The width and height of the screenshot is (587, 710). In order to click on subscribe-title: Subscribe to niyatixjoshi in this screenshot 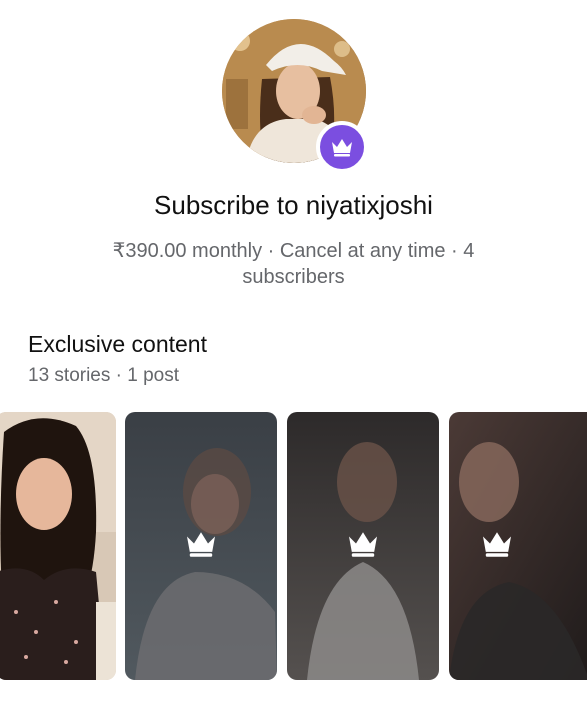, I will do `click(293, 205)`.